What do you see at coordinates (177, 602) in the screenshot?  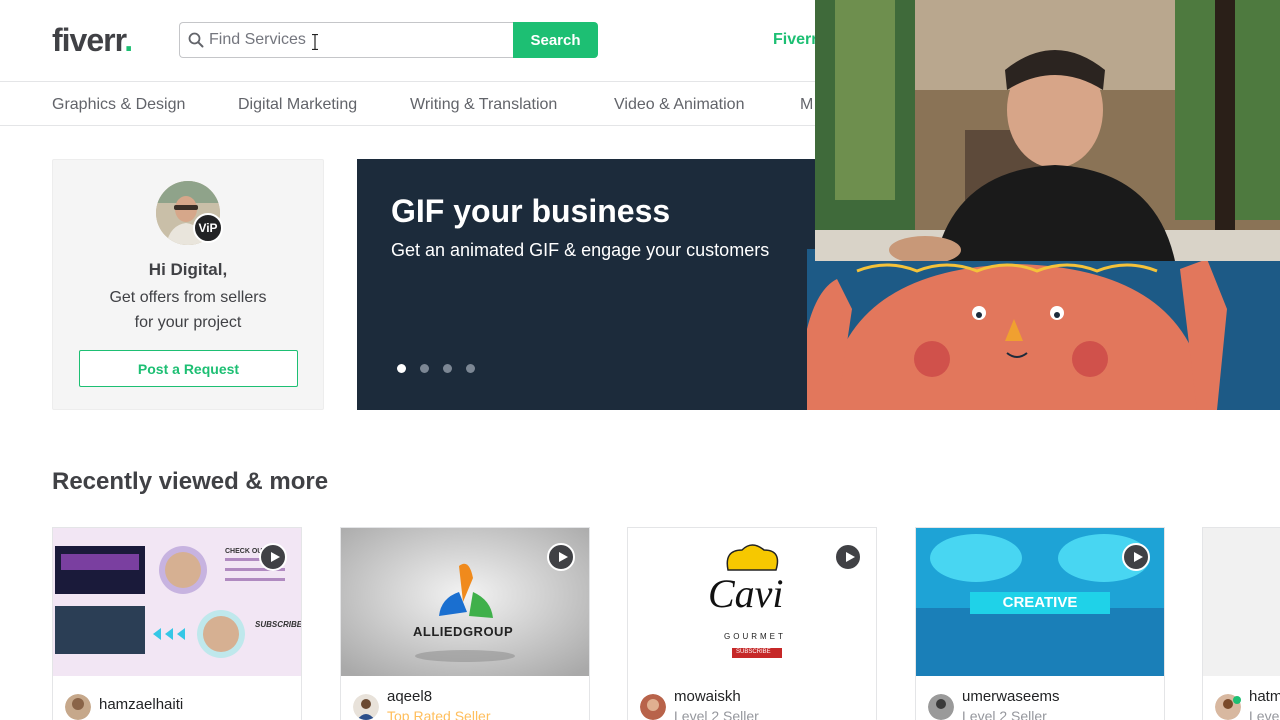 I see `gig-thumbnail: CHECK OUT SUBSCRIBE` at bounding box center [177, 602].